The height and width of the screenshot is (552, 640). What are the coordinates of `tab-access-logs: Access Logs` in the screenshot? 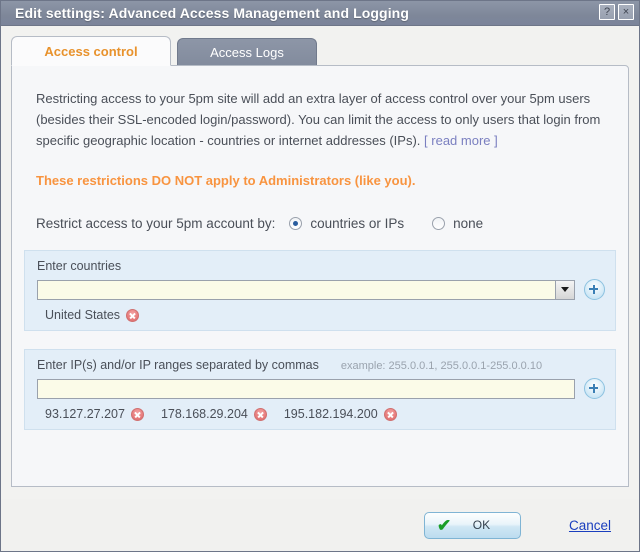 It's located at (247, 52).